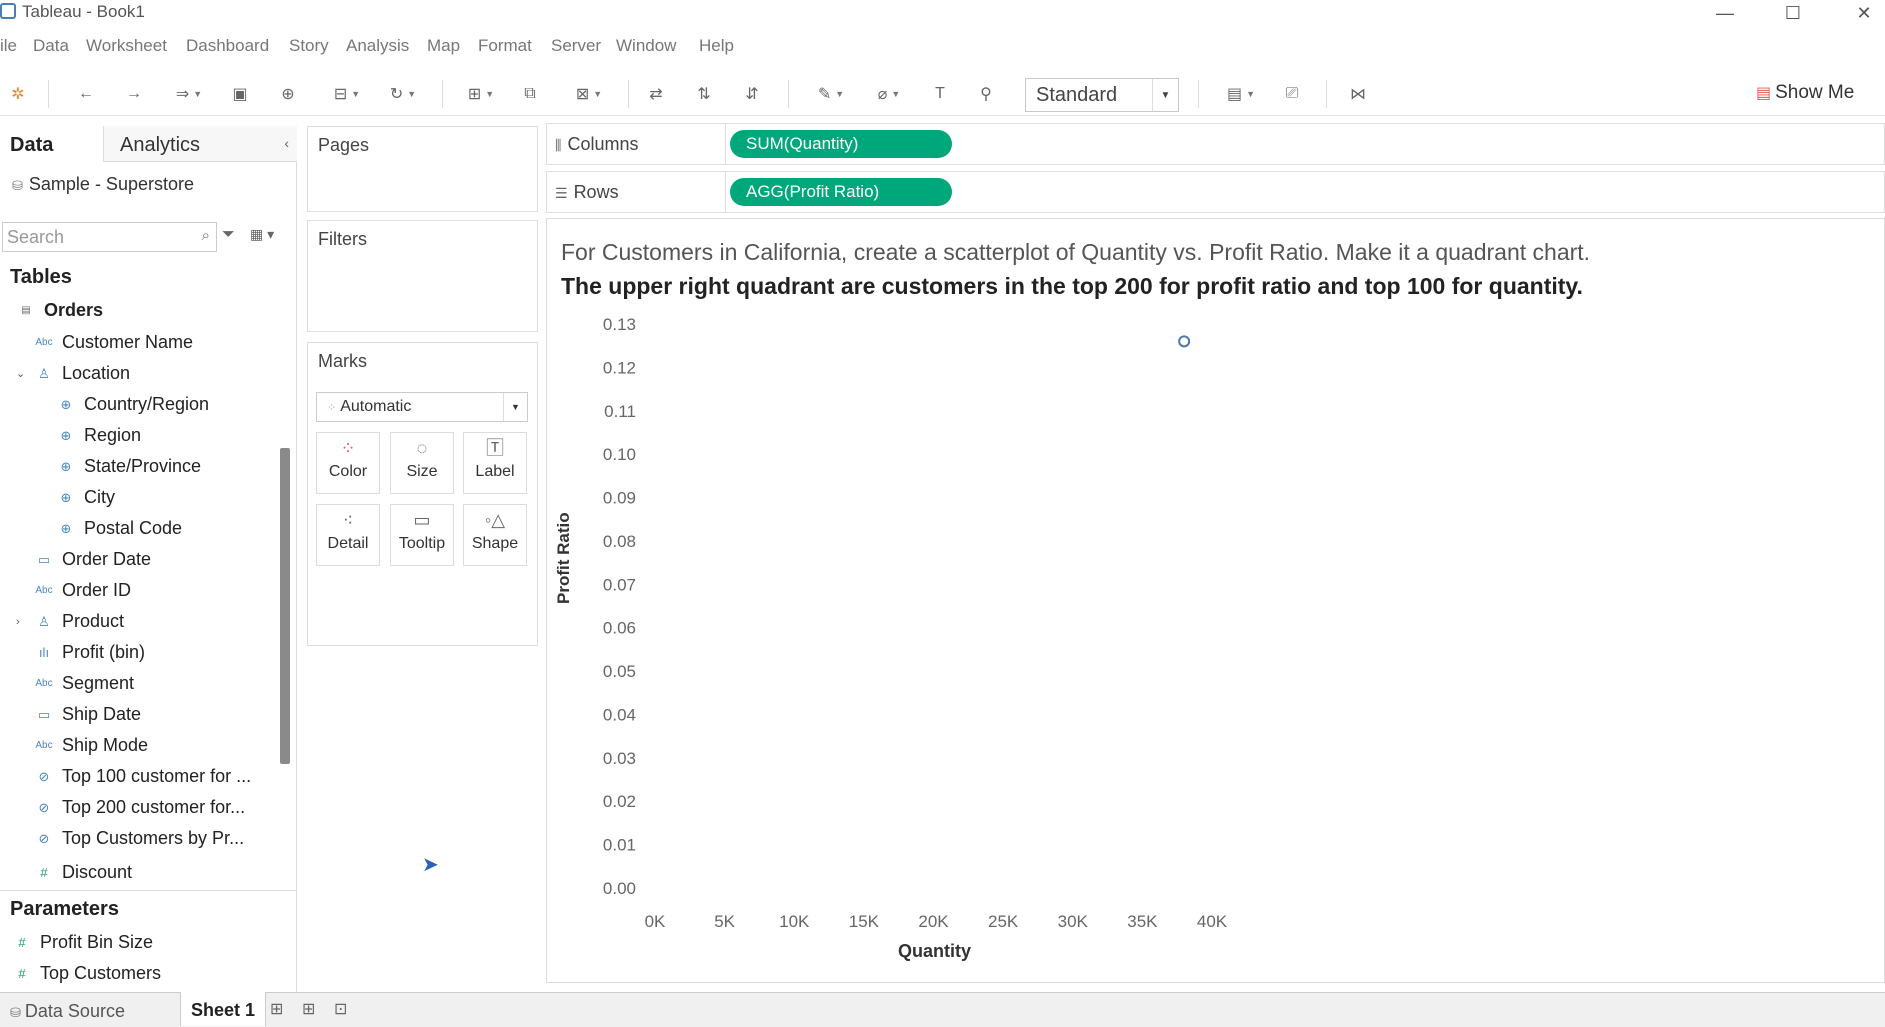  Describe the element at coordinates (619, 801) in the screenshot. I see `y-tick-label: 0.02` at that location.